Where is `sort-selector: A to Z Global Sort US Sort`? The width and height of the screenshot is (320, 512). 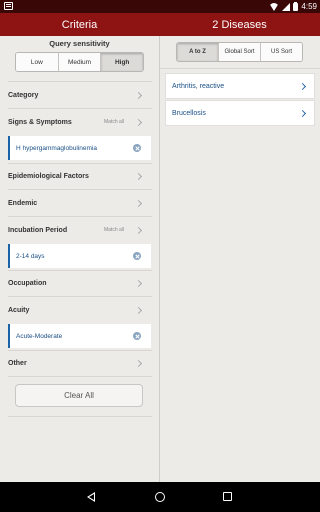
sort-selector: A to Z Global Sort US Sort is located at coordinates (239, 52).